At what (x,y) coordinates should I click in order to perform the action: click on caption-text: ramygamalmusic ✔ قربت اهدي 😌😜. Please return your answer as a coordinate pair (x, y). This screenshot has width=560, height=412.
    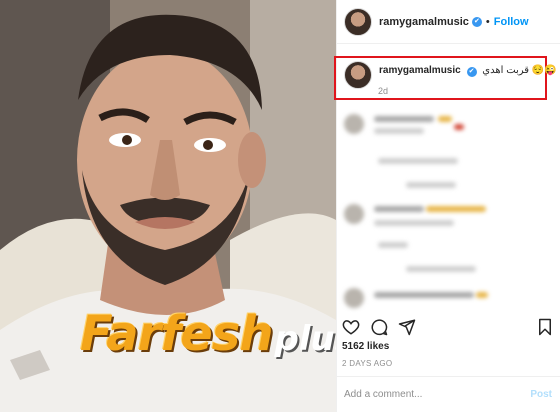
    Looking at the image, I should click on (468, 71).